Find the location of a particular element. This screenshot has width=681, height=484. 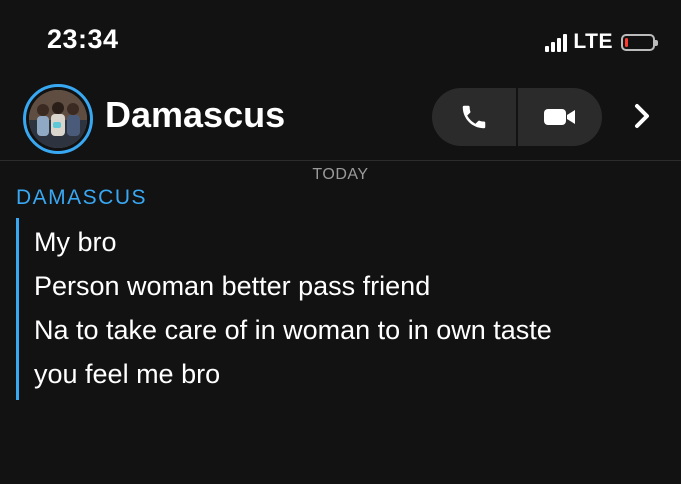

contact-photo is located at coordinates (58, 119).